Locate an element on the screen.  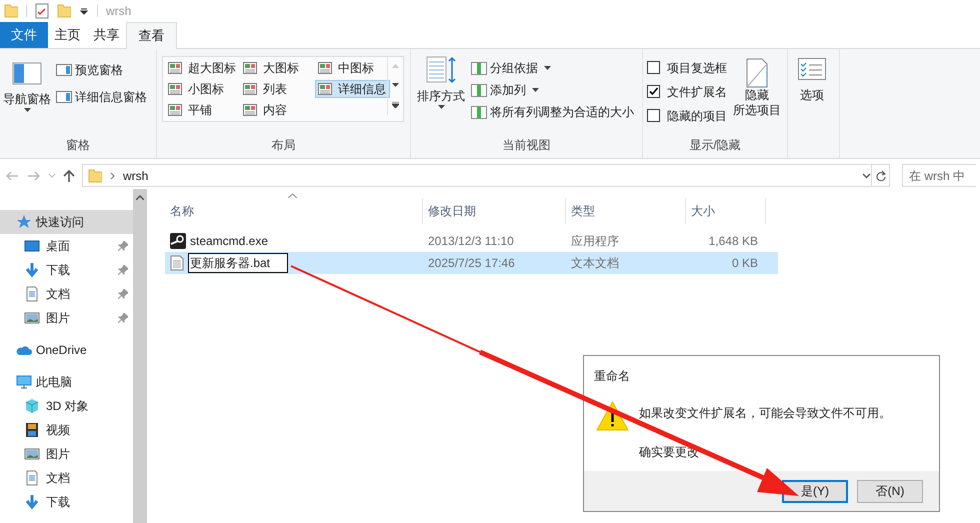
recent-dropdown-icon is located at coordinates (52, 175).